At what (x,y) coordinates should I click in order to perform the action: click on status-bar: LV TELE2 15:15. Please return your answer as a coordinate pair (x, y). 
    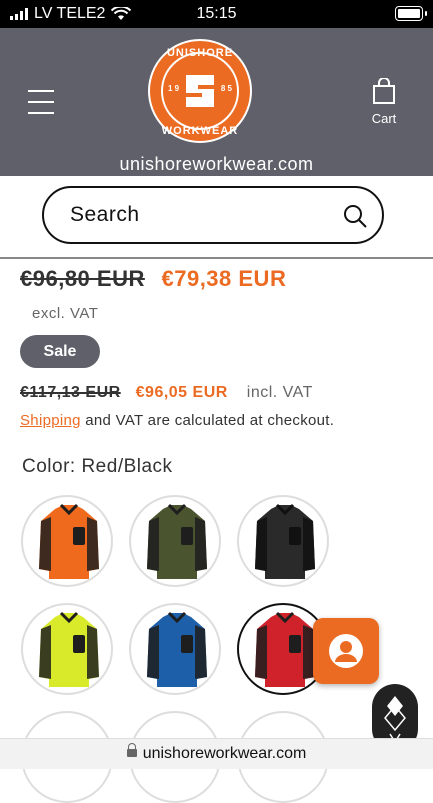
    Looking at the image, I should click on (216, 14).